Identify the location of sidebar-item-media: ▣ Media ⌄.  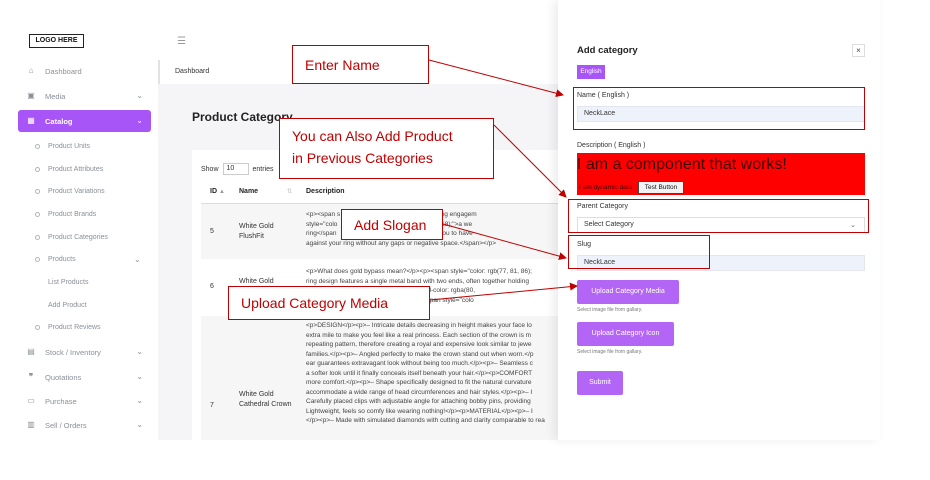
(84, 96).